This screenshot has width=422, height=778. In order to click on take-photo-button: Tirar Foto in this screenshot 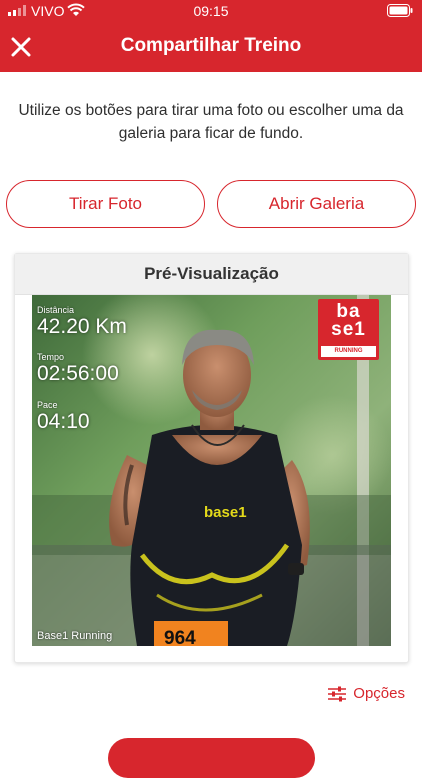, I will do `click(105, 204)`.